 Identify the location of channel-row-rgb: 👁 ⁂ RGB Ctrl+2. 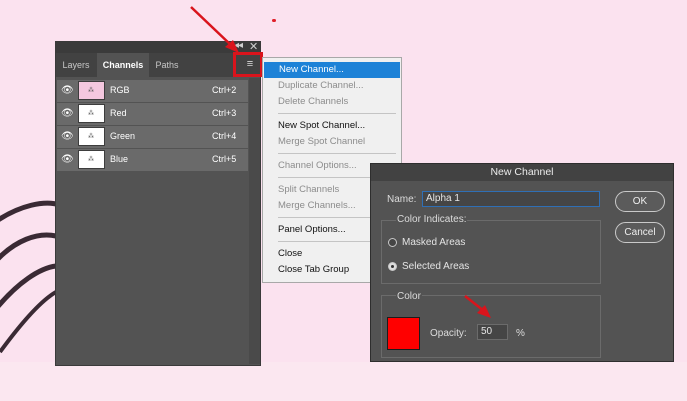
(152, 91).